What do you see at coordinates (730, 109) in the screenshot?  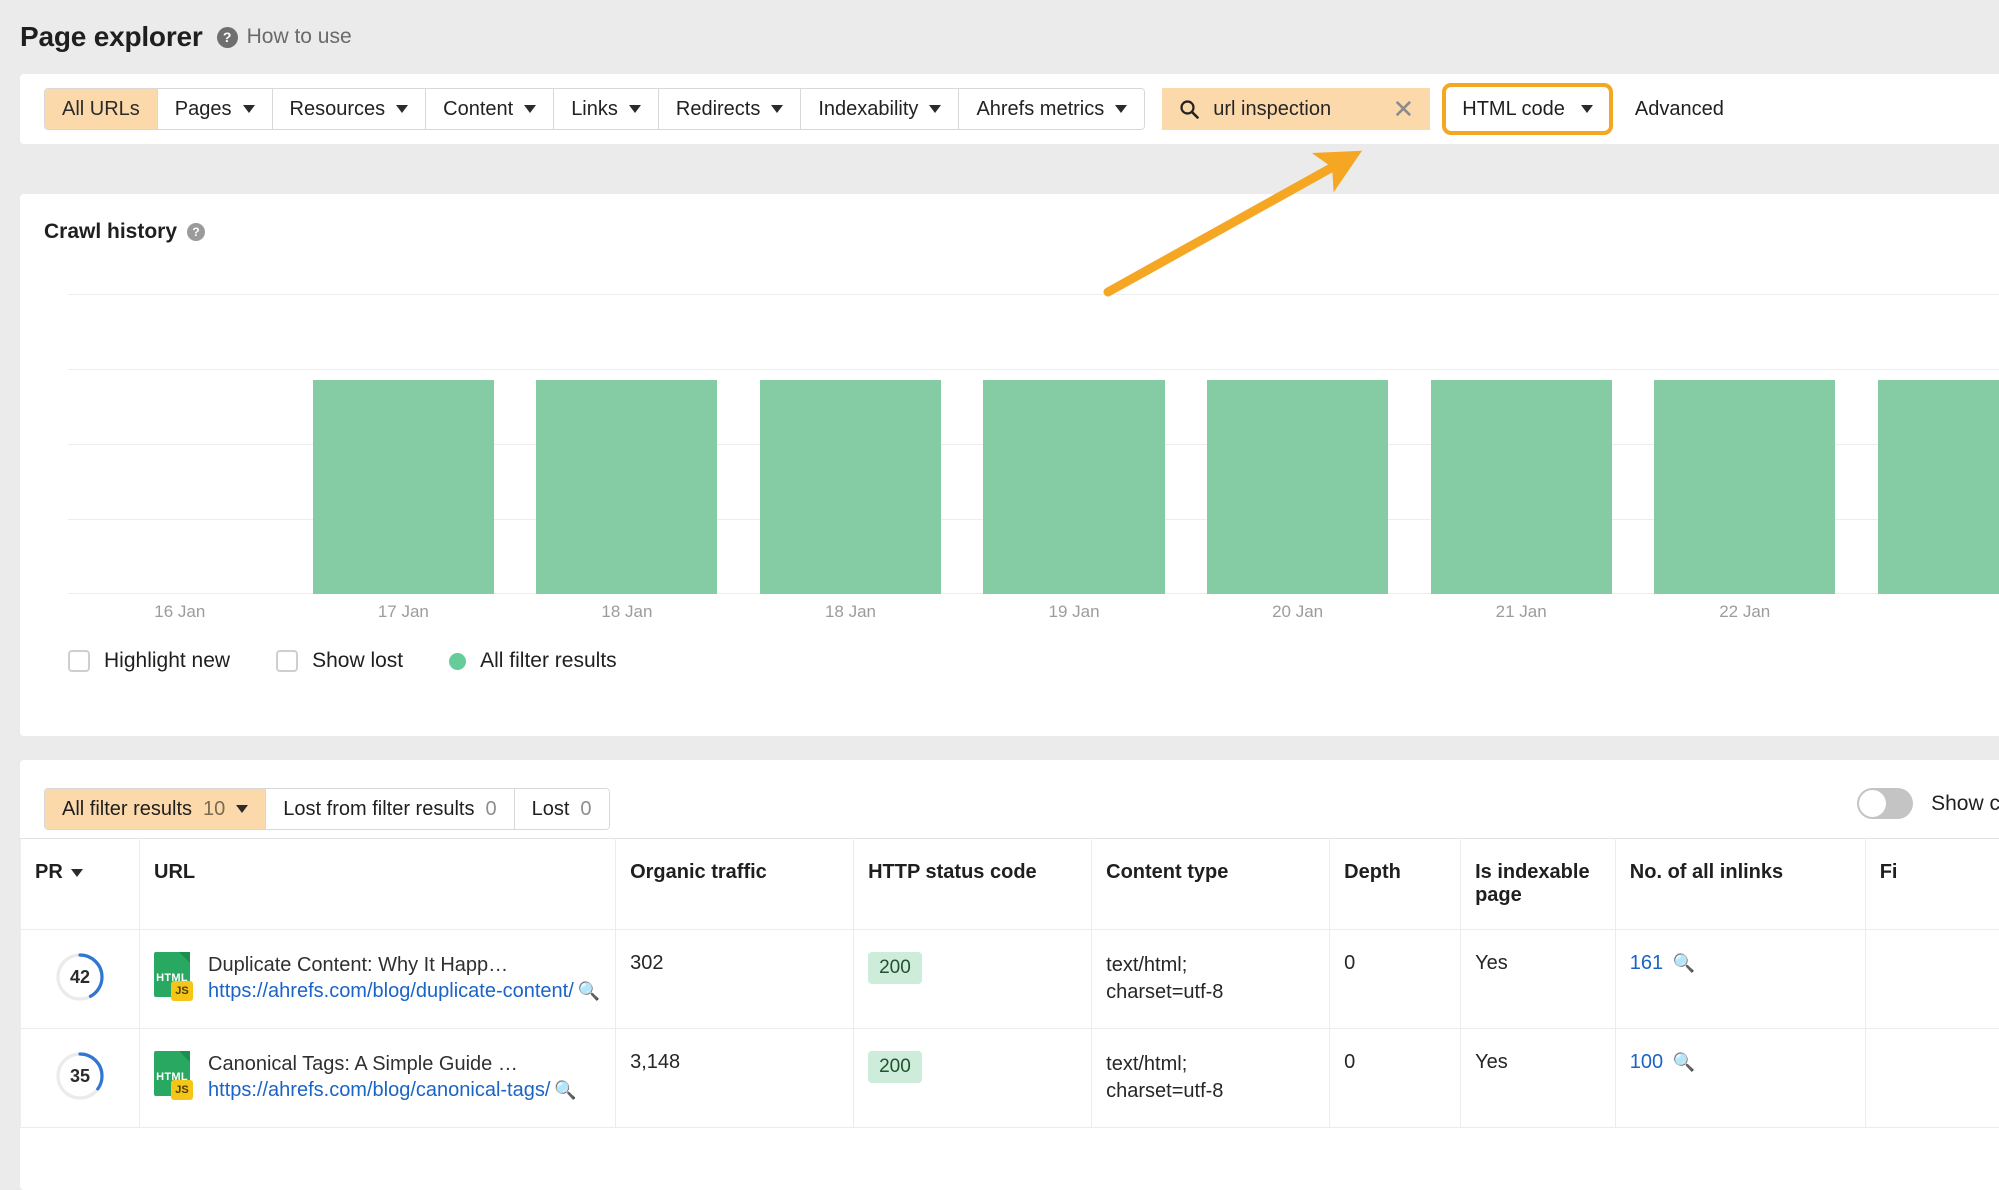 I see `filter-redirects: Redirects` at bounding box center [730, 109].